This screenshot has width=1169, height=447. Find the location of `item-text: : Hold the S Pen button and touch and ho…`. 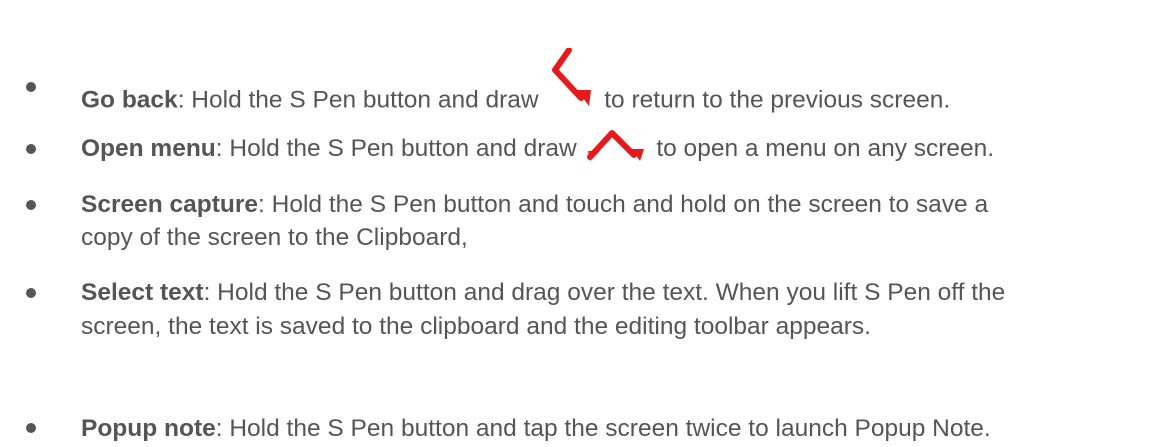

item-text: : Hold the S Pen button and touch and ho… is located at coordinates (623, 204).